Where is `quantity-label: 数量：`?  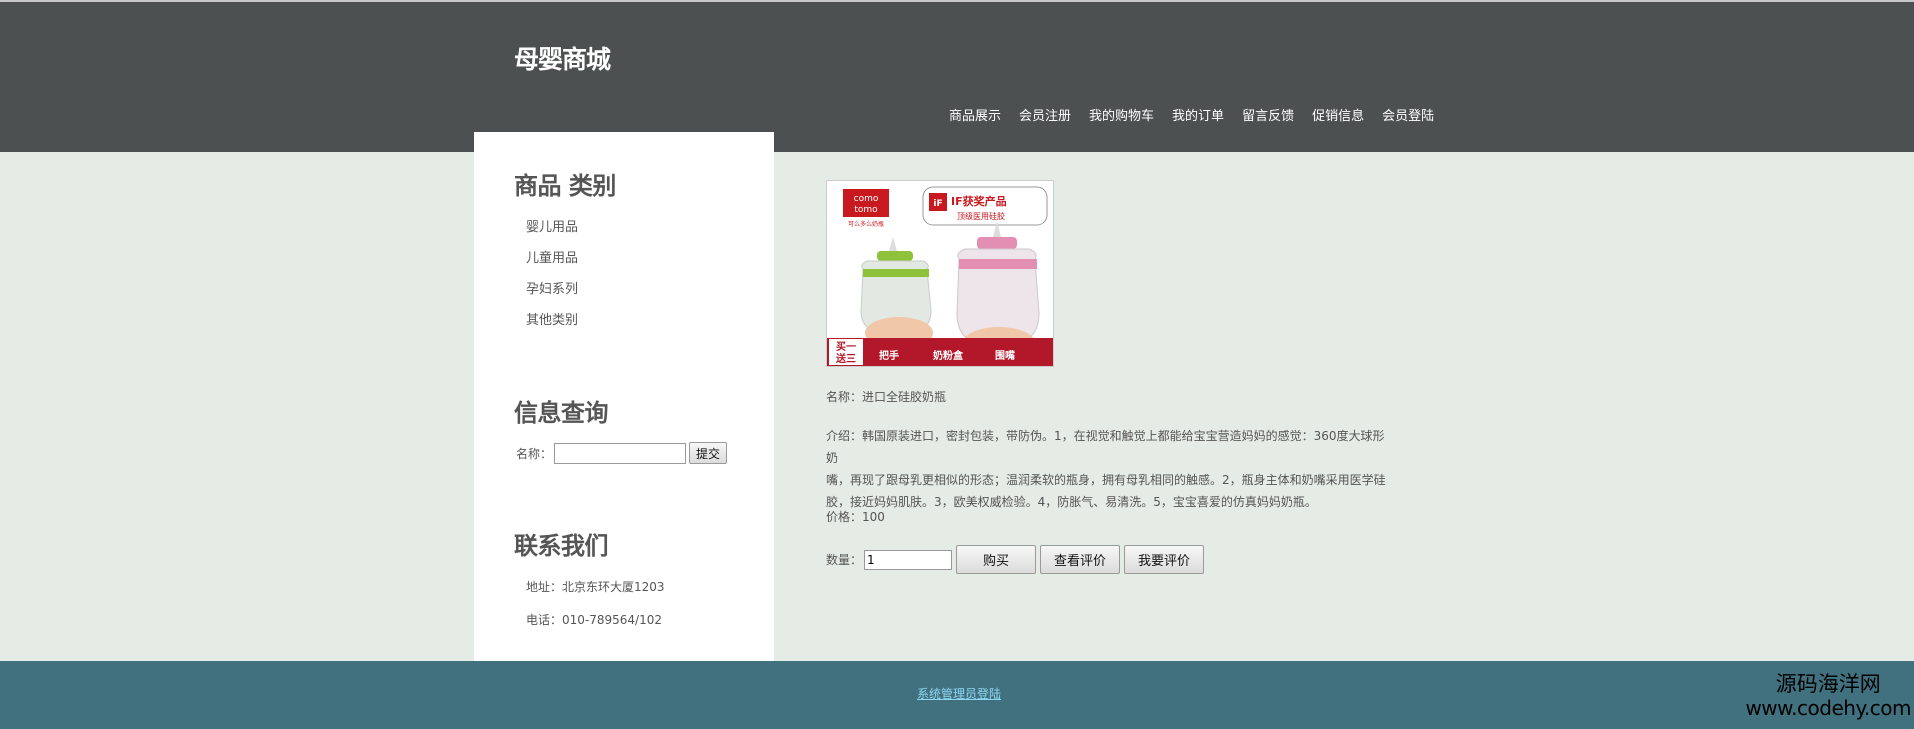 quantity-label: 数量： is located at coordinates (844, 560).